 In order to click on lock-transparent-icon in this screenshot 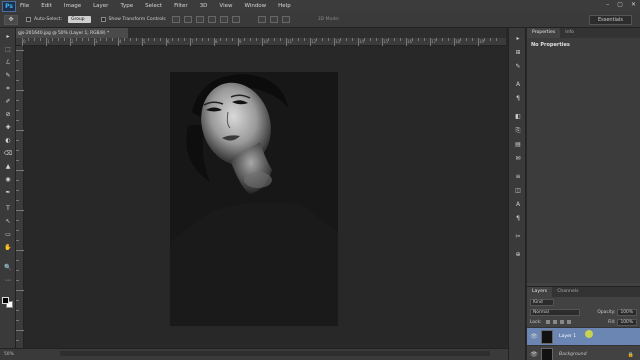, I will do `click(547, 322)`.